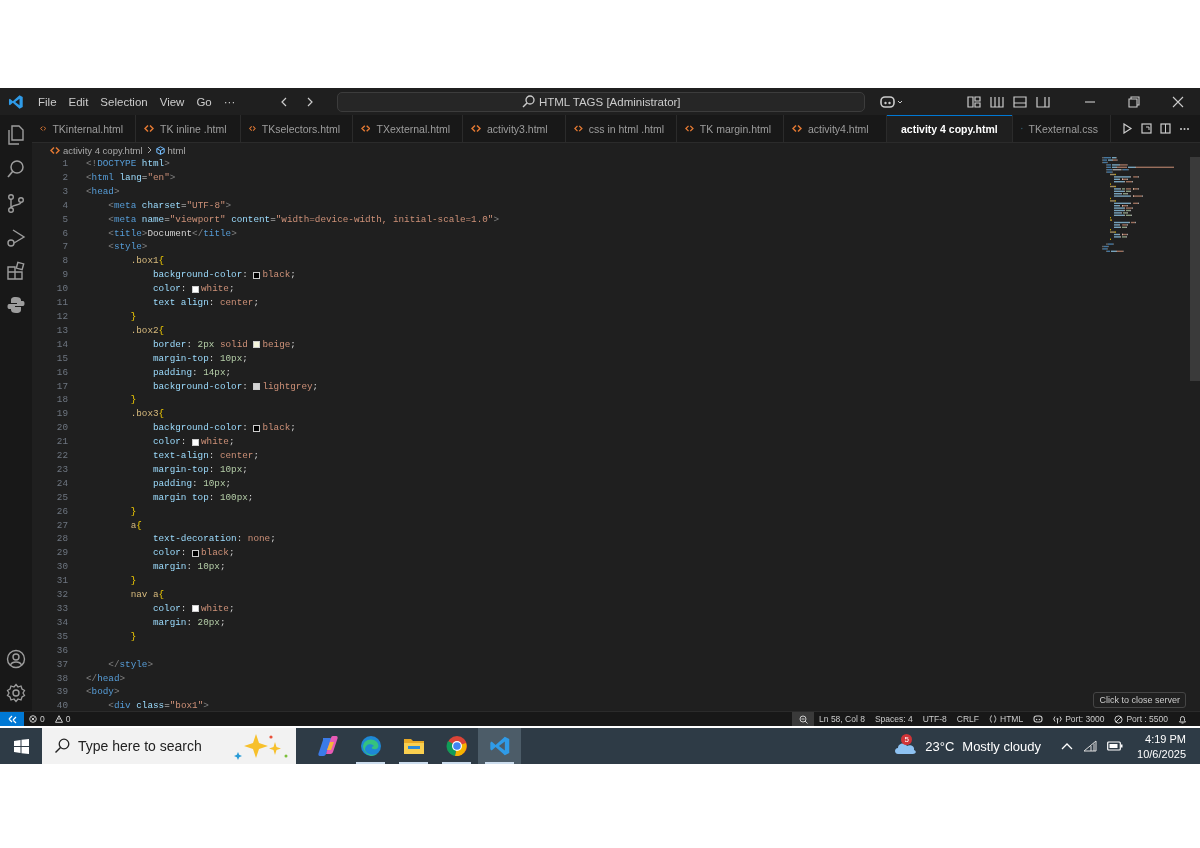  I want to click on weather-widget: 5 23°C Mostly cloudy, so click(967, 746).